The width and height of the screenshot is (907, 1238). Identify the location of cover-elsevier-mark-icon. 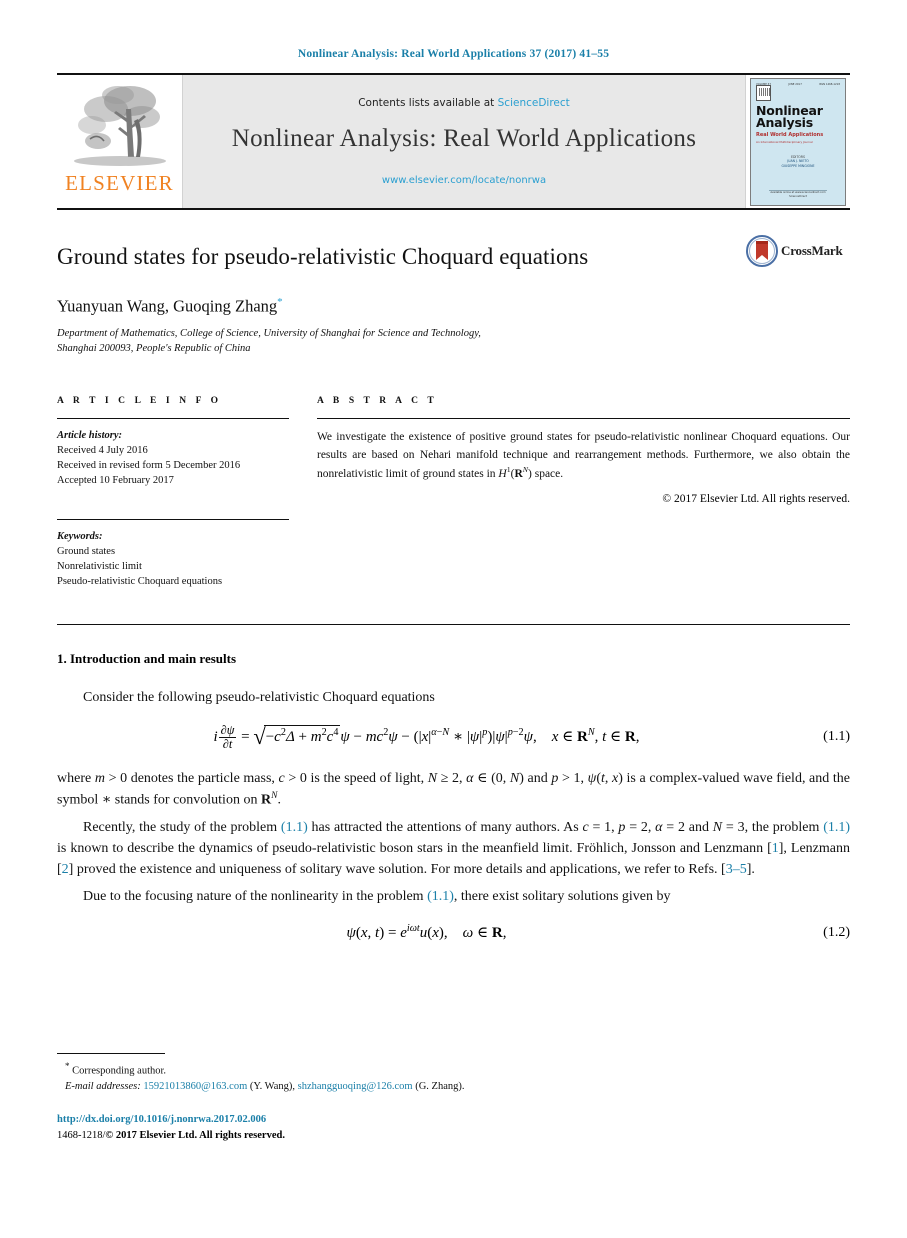
(763, 92).